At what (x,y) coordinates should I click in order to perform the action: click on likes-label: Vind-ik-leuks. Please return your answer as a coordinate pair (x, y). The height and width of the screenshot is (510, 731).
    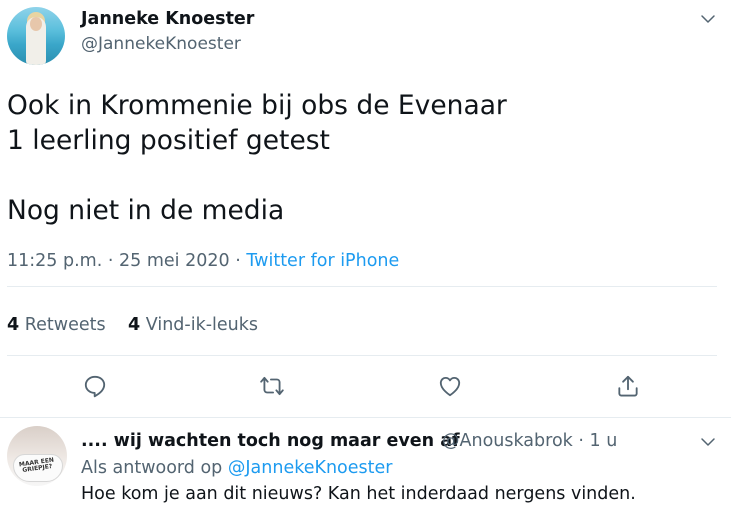
    Looking at the image, I should click on (202, 325).